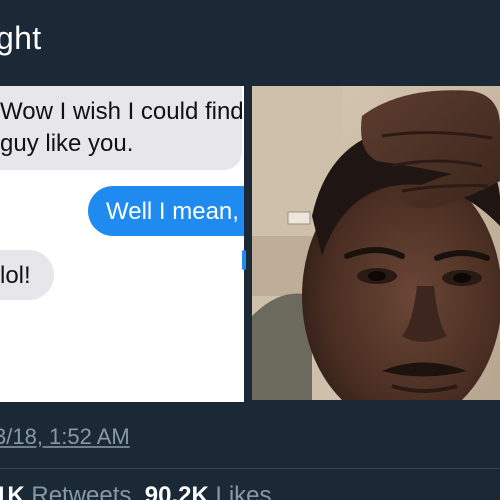 The height and width of the screenshot is (500, 500). I want to click on received-message-bubble: Wow I wish I could find guy like you., so click(122, 128).